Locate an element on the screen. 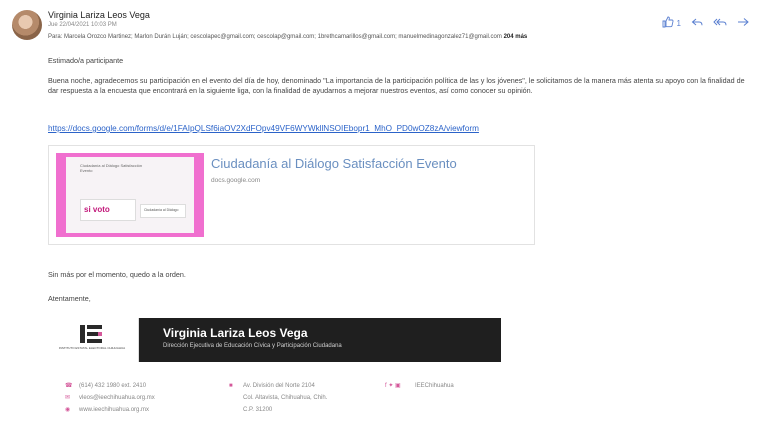  iee-emblem-icon is located at coordinates (91, 334).